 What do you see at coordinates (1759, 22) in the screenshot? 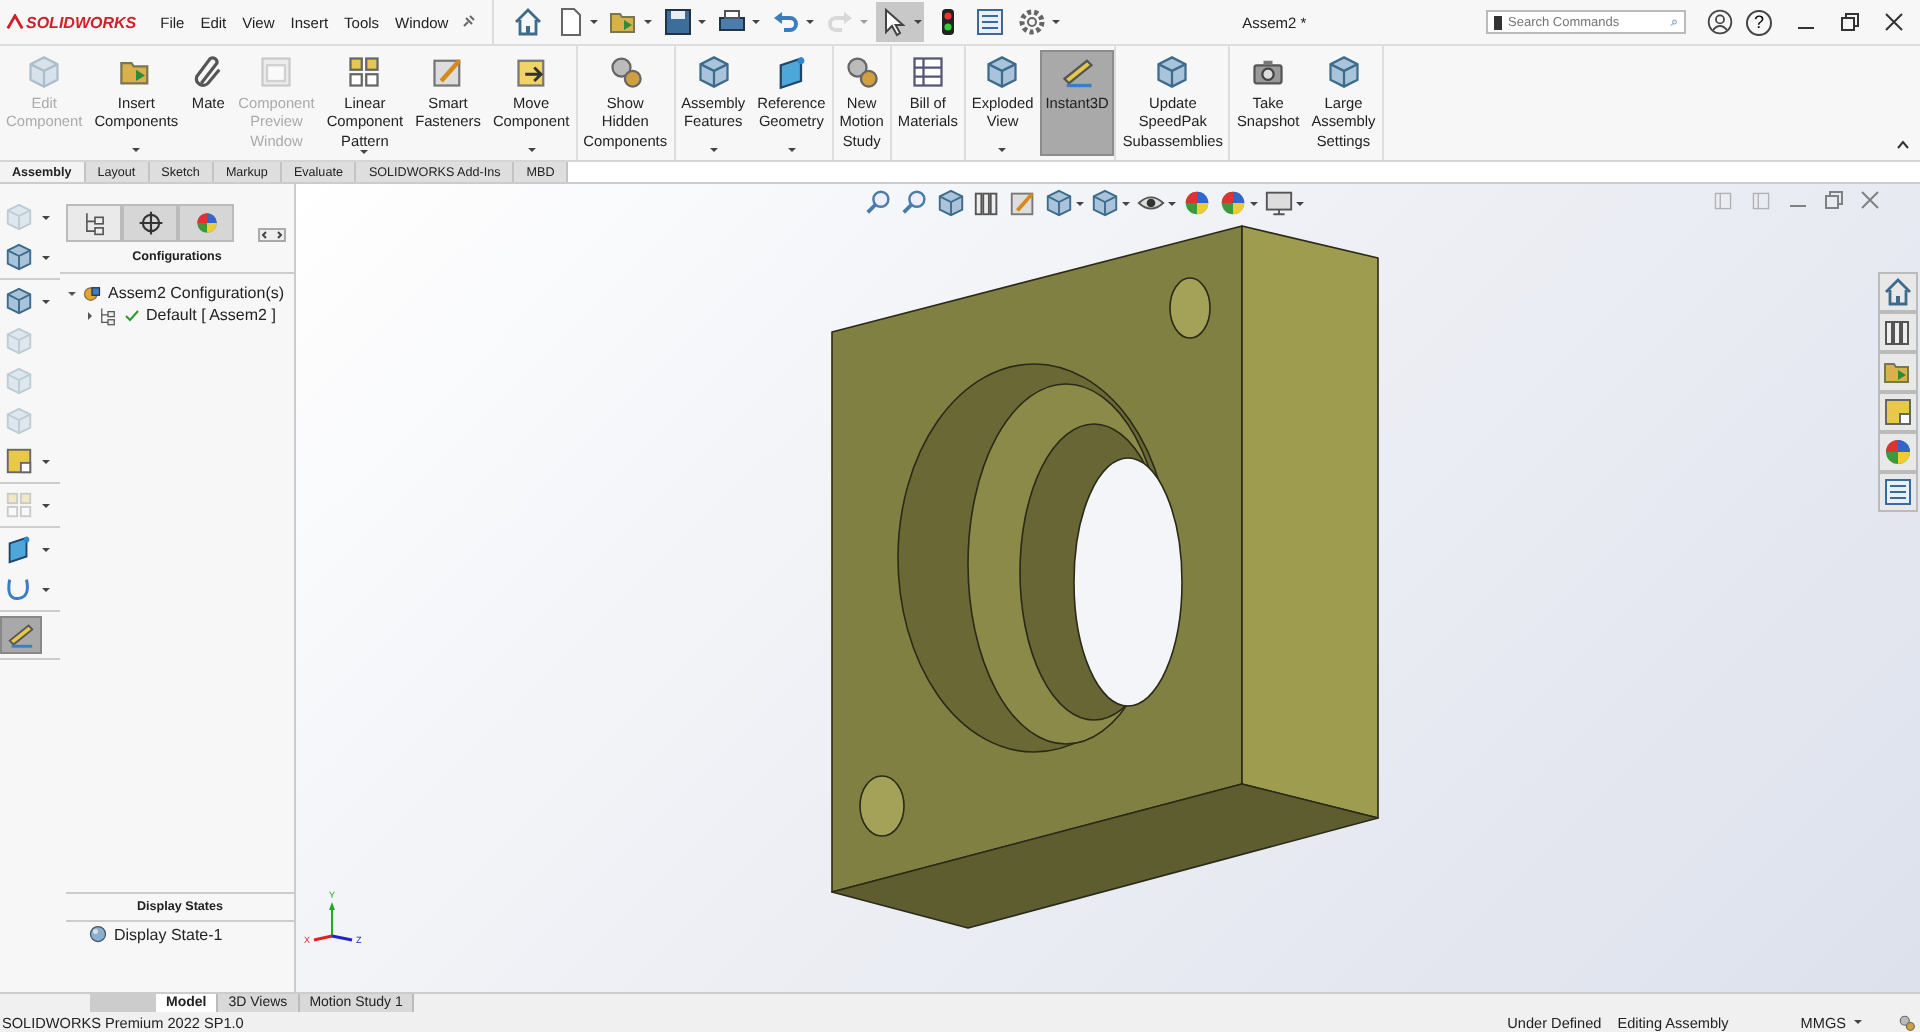
I see `help-button: ?` at bounding box center [1759, 22].